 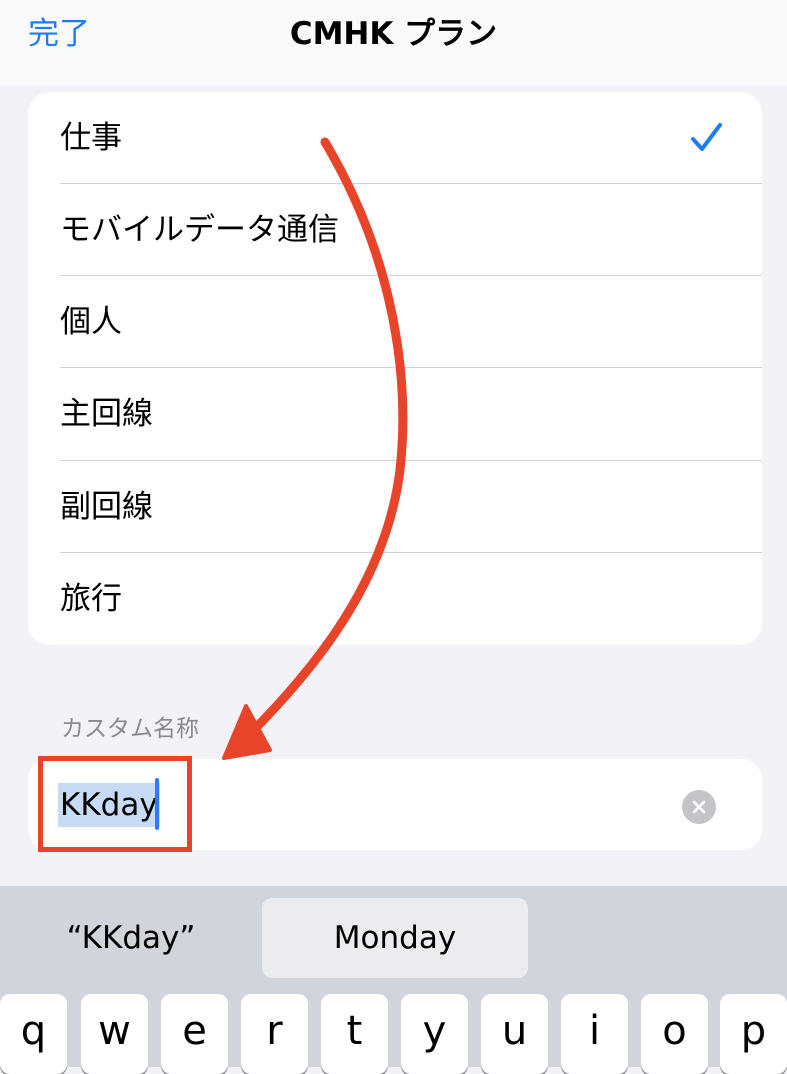 I want to click on option-row-mobile-data: モバイルデータ通信, so click(x=395, y=230).